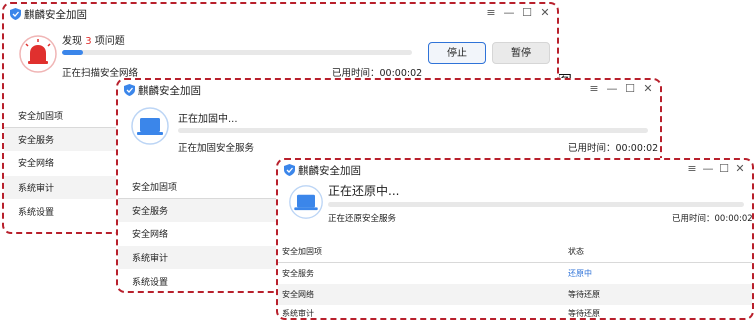  What do you see at coordinates (576, 251) in the screenshot?
I see `column-header-state: 状态` at bounding box center [576, 251].